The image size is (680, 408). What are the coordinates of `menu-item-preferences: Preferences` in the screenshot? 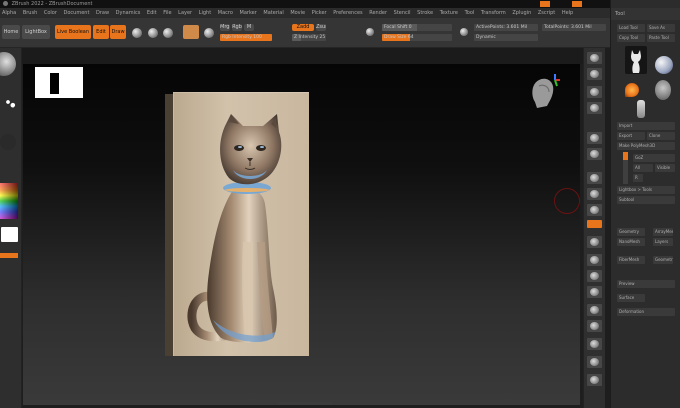 It's located at (347, 13).